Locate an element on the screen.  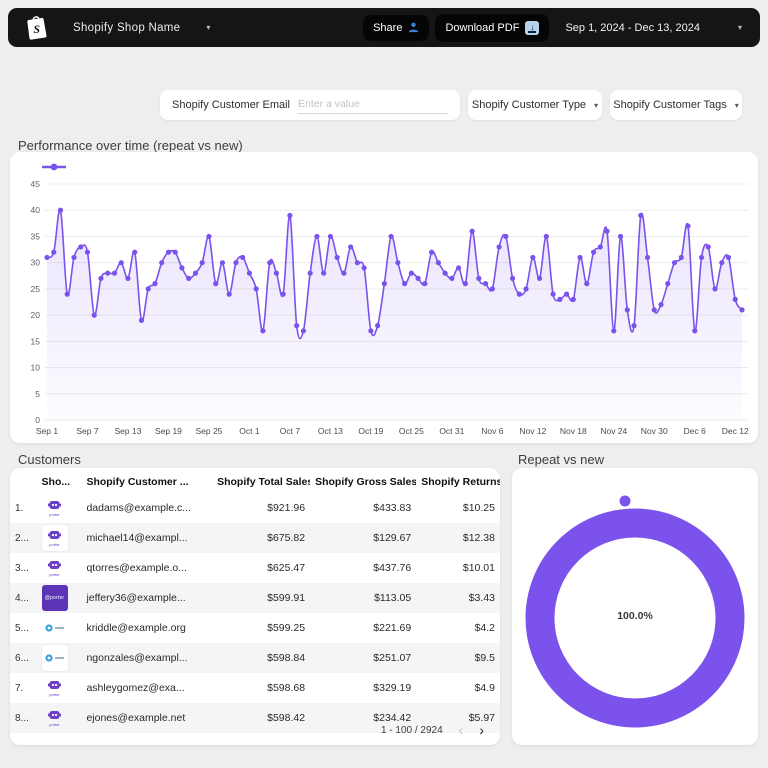
col-returns: Shopify Returns is located at coordinates (458, 480).